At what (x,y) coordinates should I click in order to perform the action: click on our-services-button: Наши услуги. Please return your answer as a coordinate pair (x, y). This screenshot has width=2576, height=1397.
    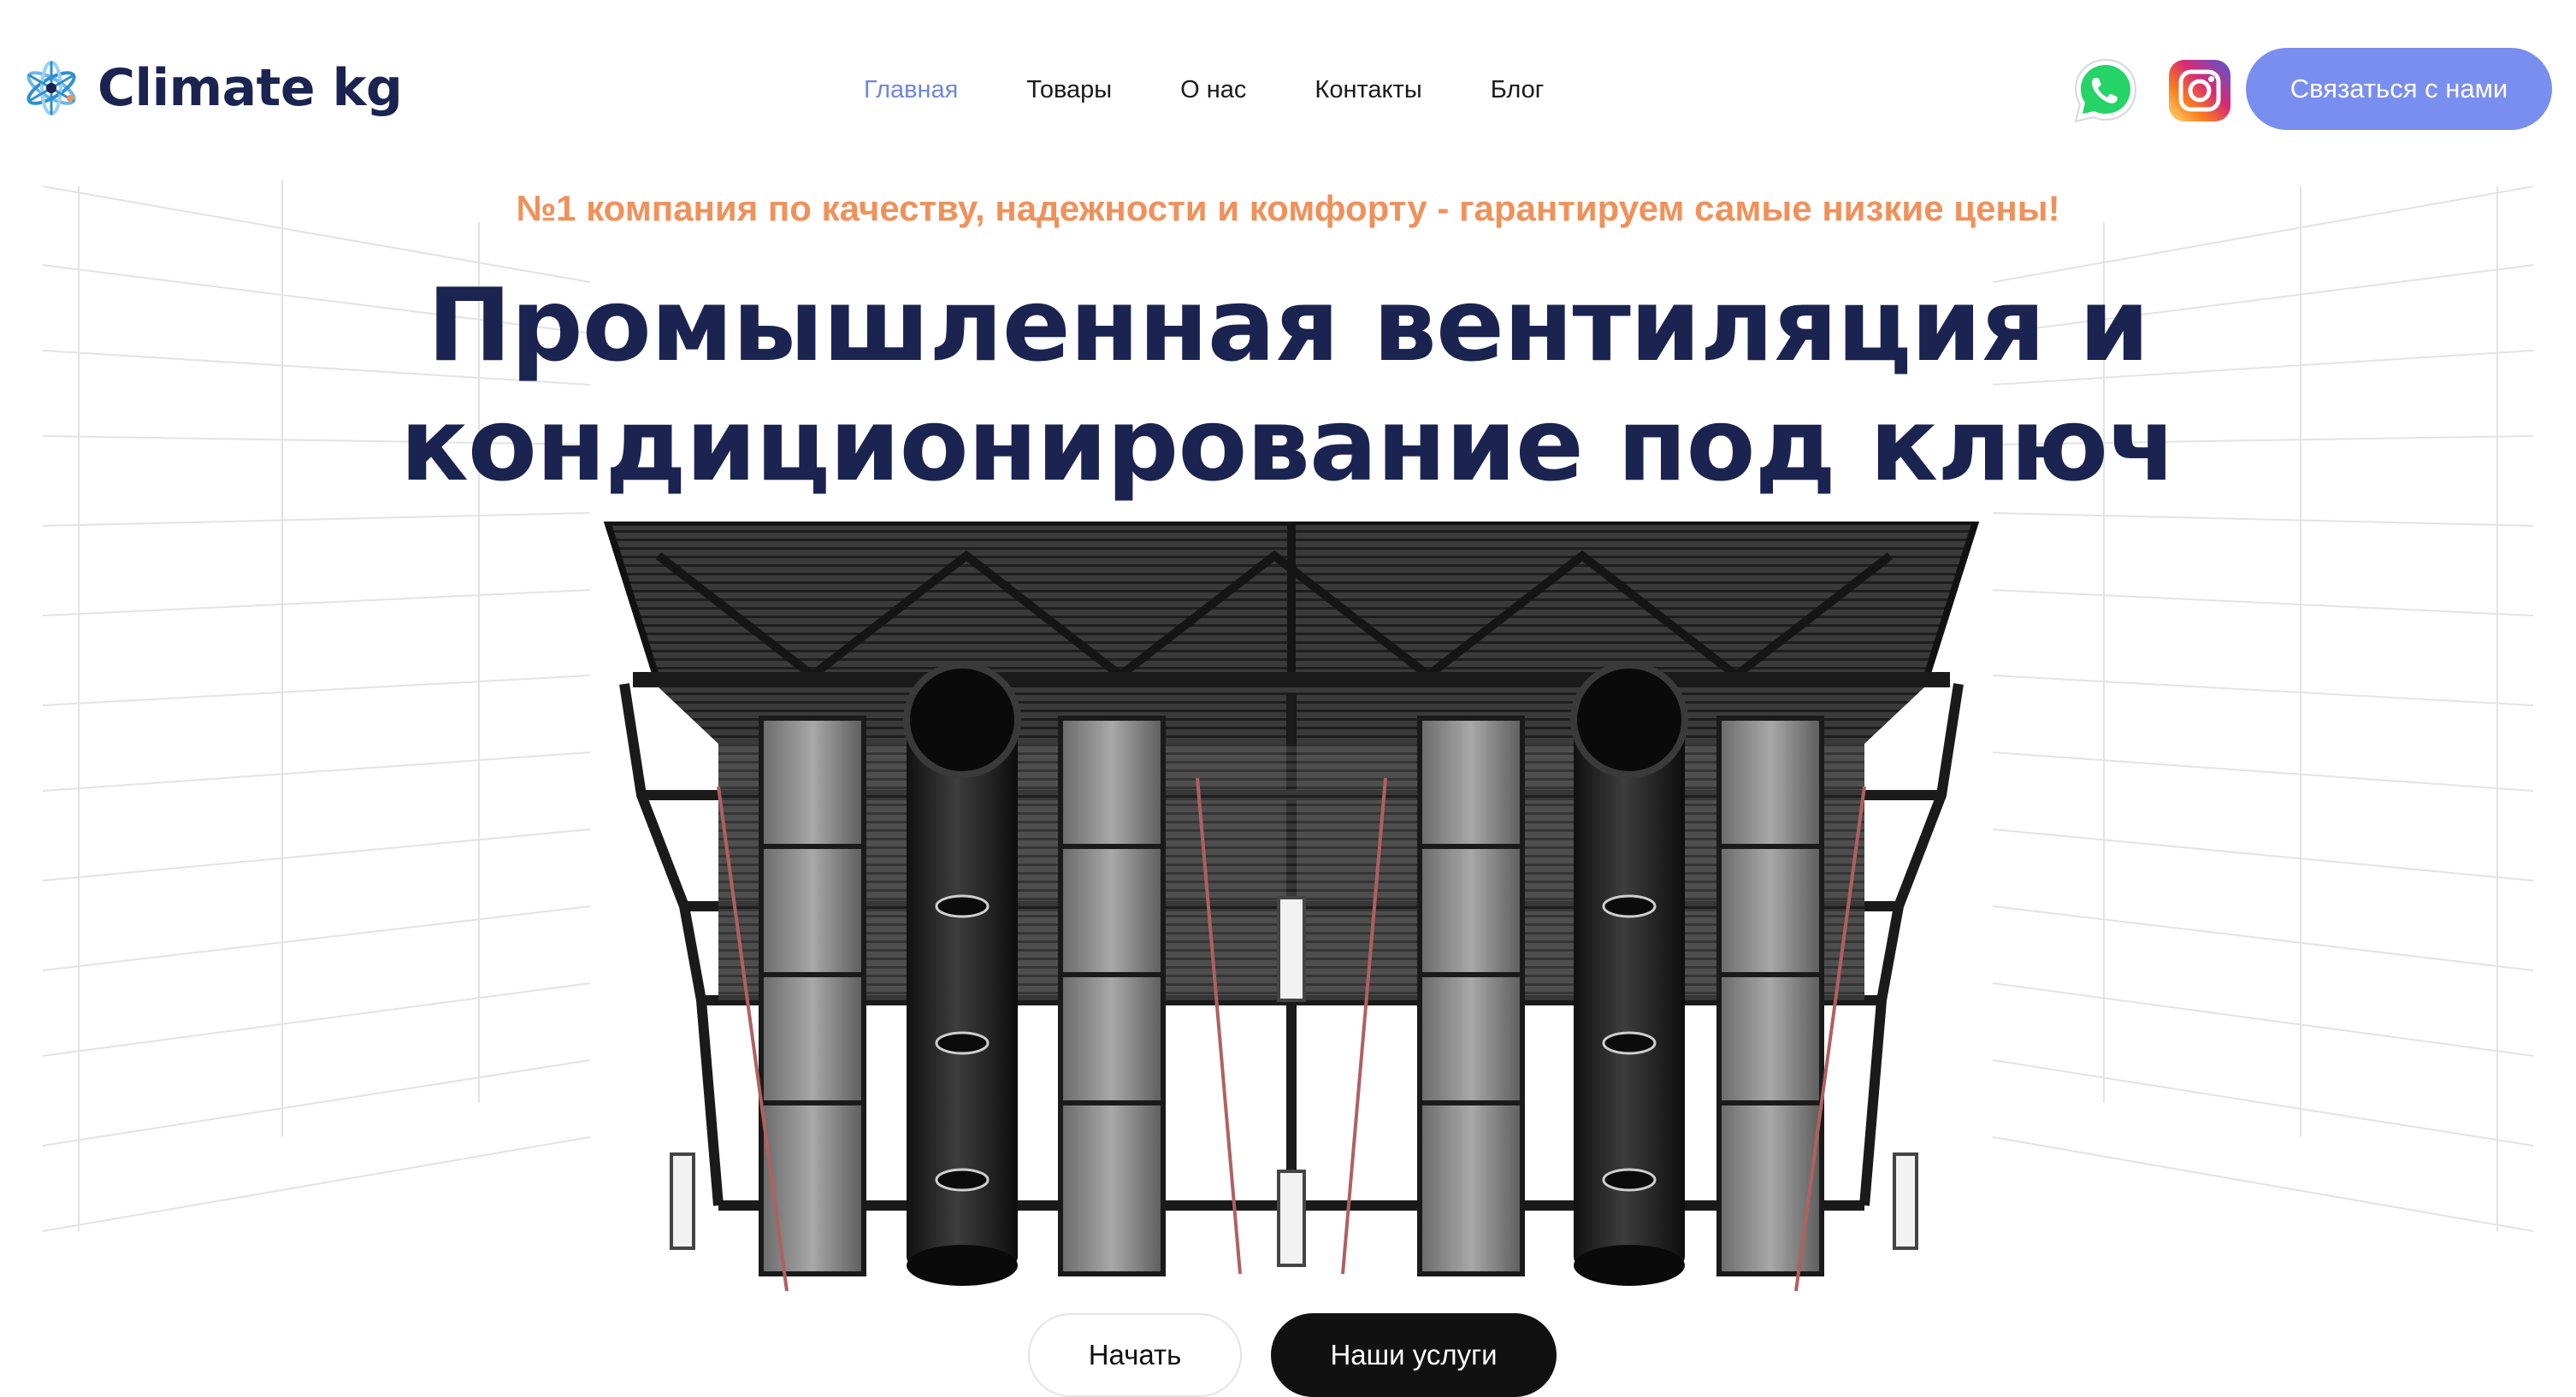
    Looking at the image, I should click on (1414, 1355).